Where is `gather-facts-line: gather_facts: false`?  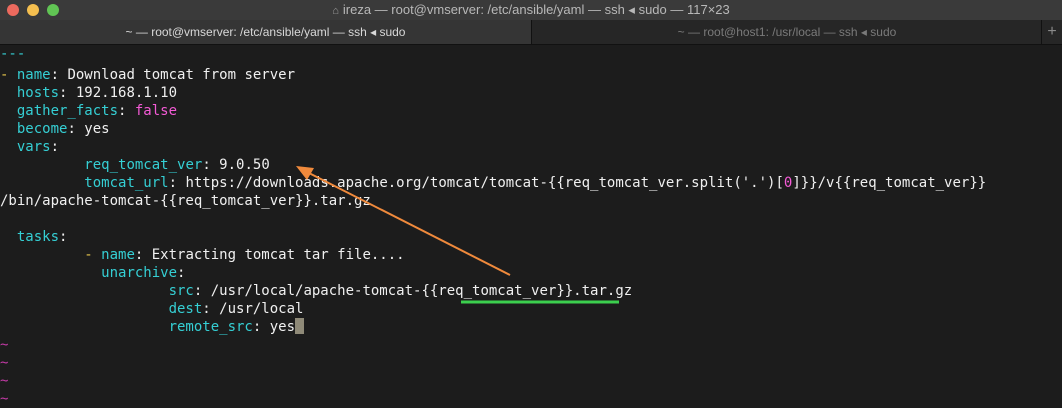
gather-facts-line: gather_facts: false is located at coordinates (97, 111).